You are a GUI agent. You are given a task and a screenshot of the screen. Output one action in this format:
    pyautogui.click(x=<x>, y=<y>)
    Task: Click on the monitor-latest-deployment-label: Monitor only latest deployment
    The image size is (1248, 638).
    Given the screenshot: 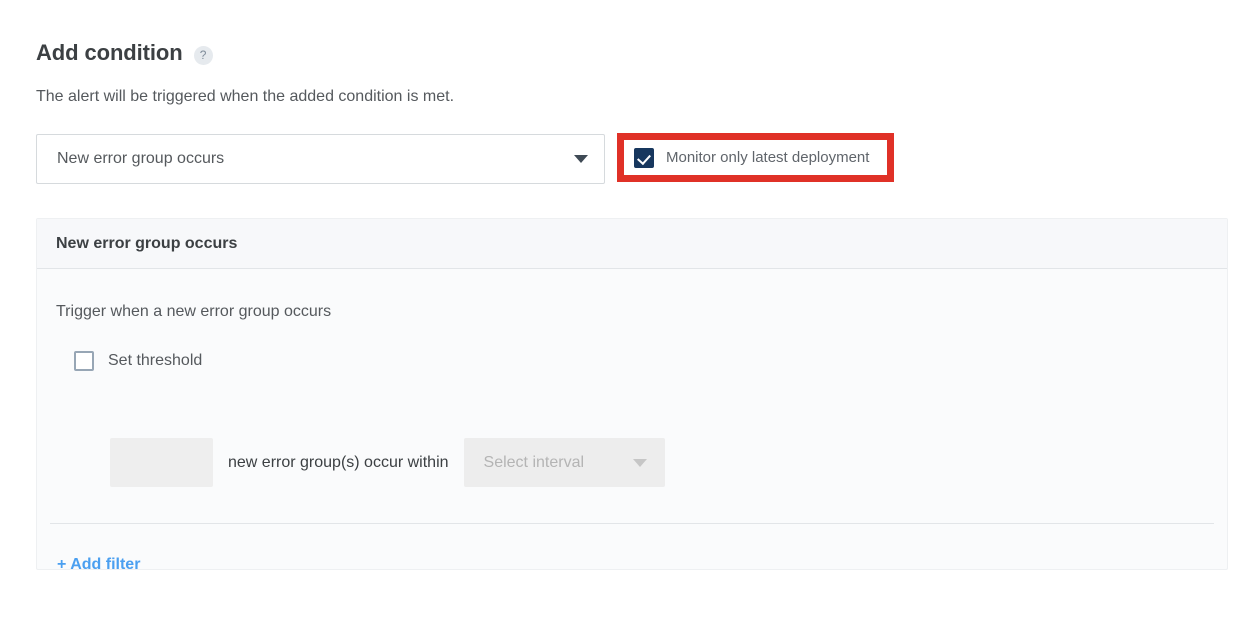 What is the action you would take?
    pyautogui.click(x=768, y=157)
    